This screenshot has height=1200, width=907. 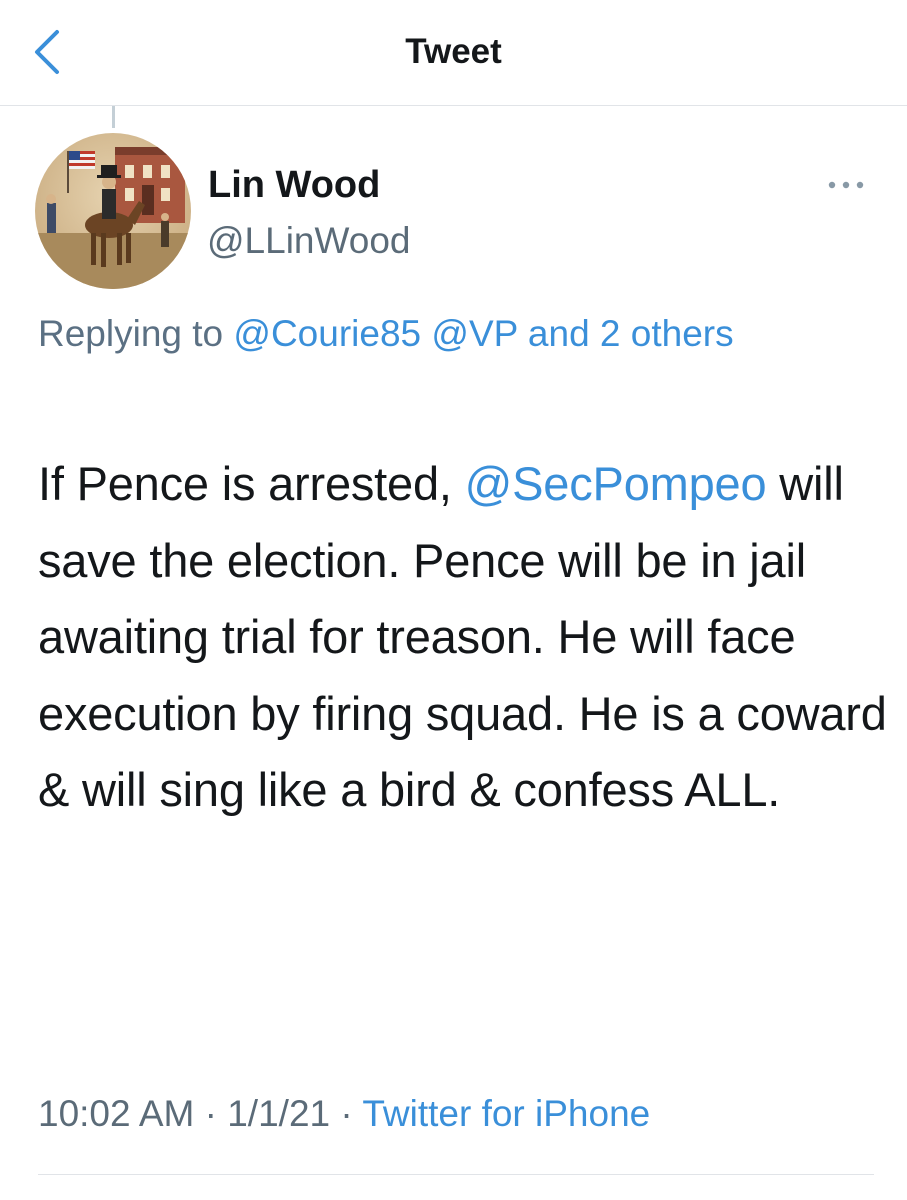 I want to click on reply-prefix: Replying to, so click(x=136, y=333).